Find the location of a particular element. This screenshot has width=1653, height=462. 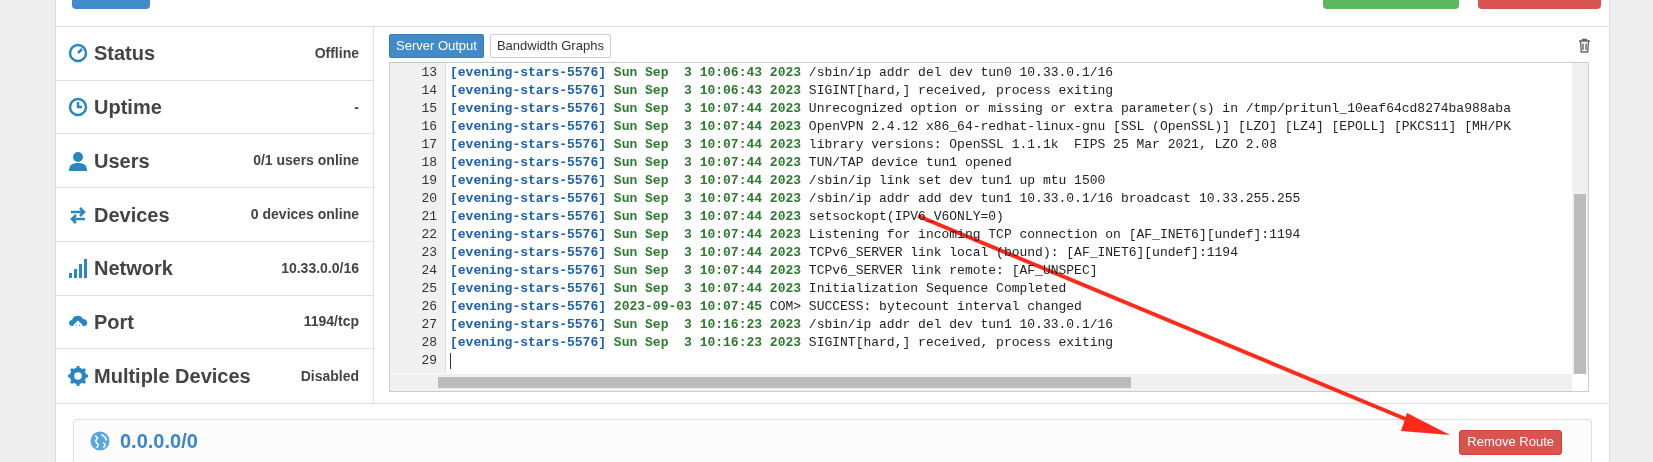

log-message: /sbin/ip addr del dev tun0 10.33.0.1/16 is located at coordinates (961, 73).